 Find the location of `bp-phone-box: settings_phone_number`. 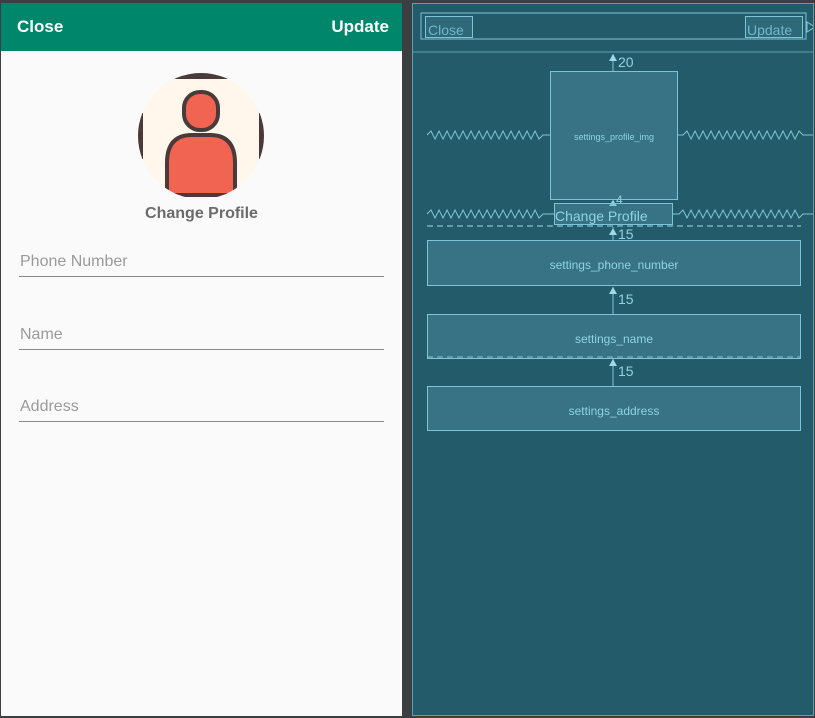

bp-phone-box: settings_phone_number is located at coordinates (614, 263).